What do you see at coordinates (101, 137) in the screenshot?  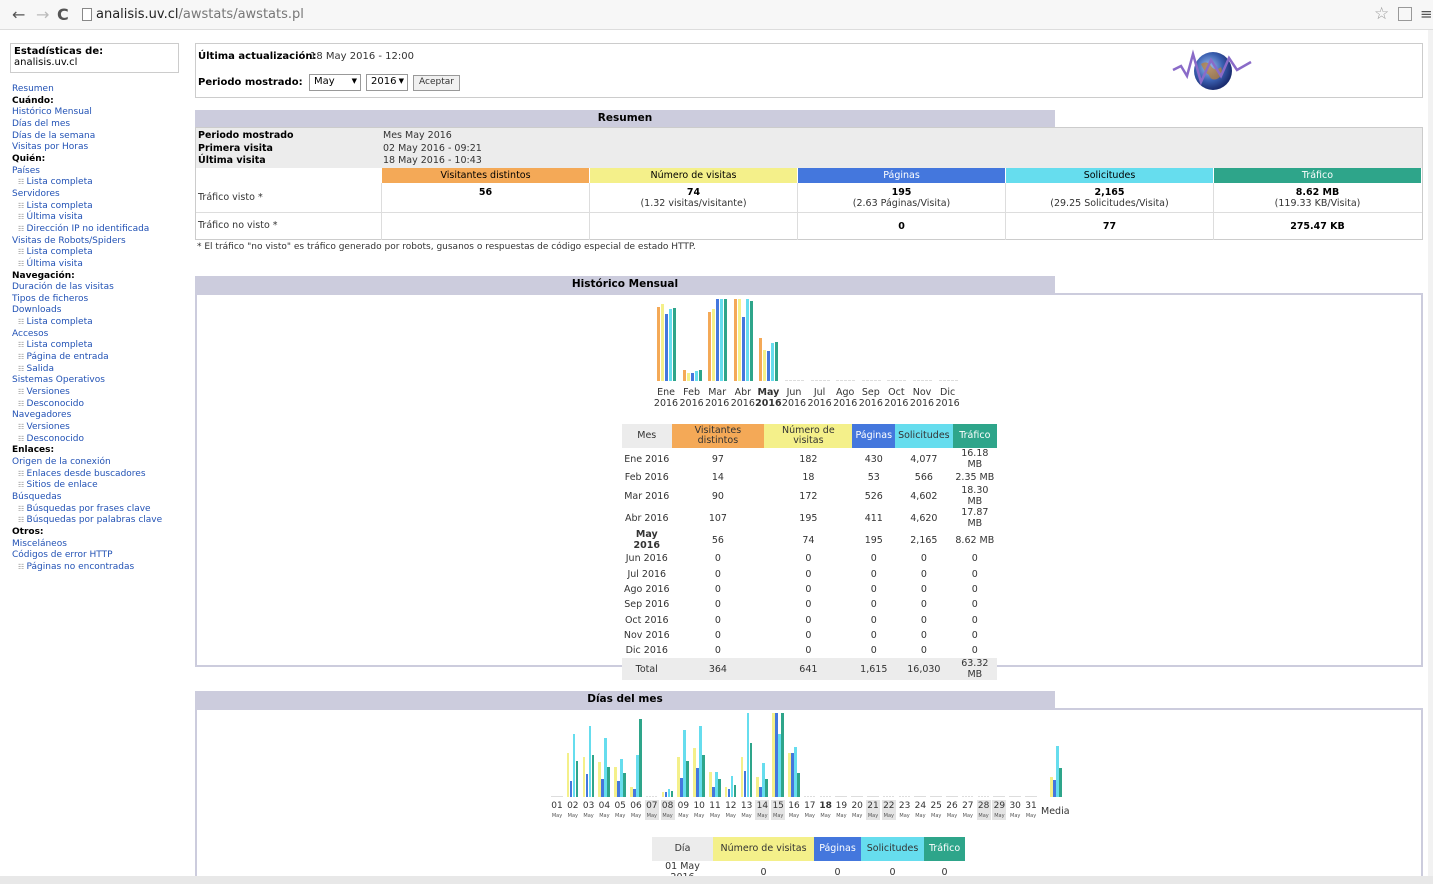 I see `menu-link: Días de la semana` at bounding box center [101, 137].